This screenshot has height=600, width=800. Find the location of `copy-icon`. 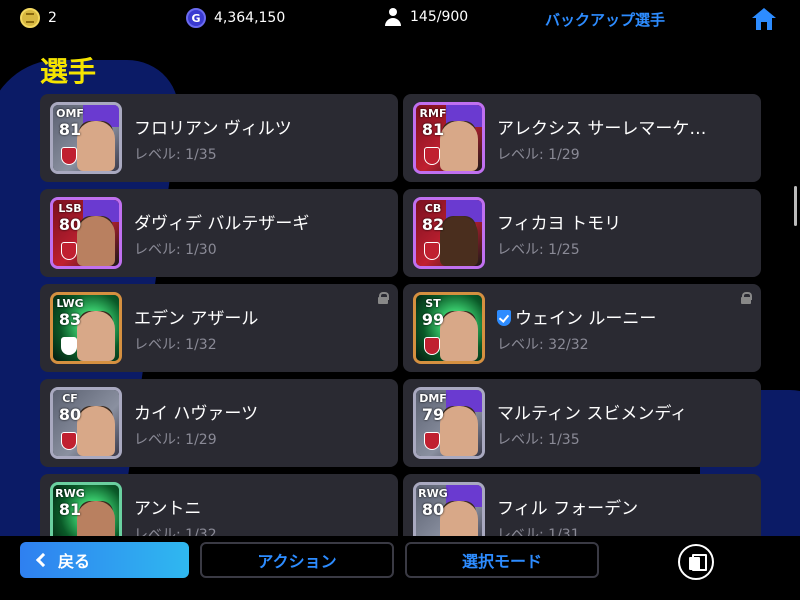

copy-icon is located at coordinates (698, 562).